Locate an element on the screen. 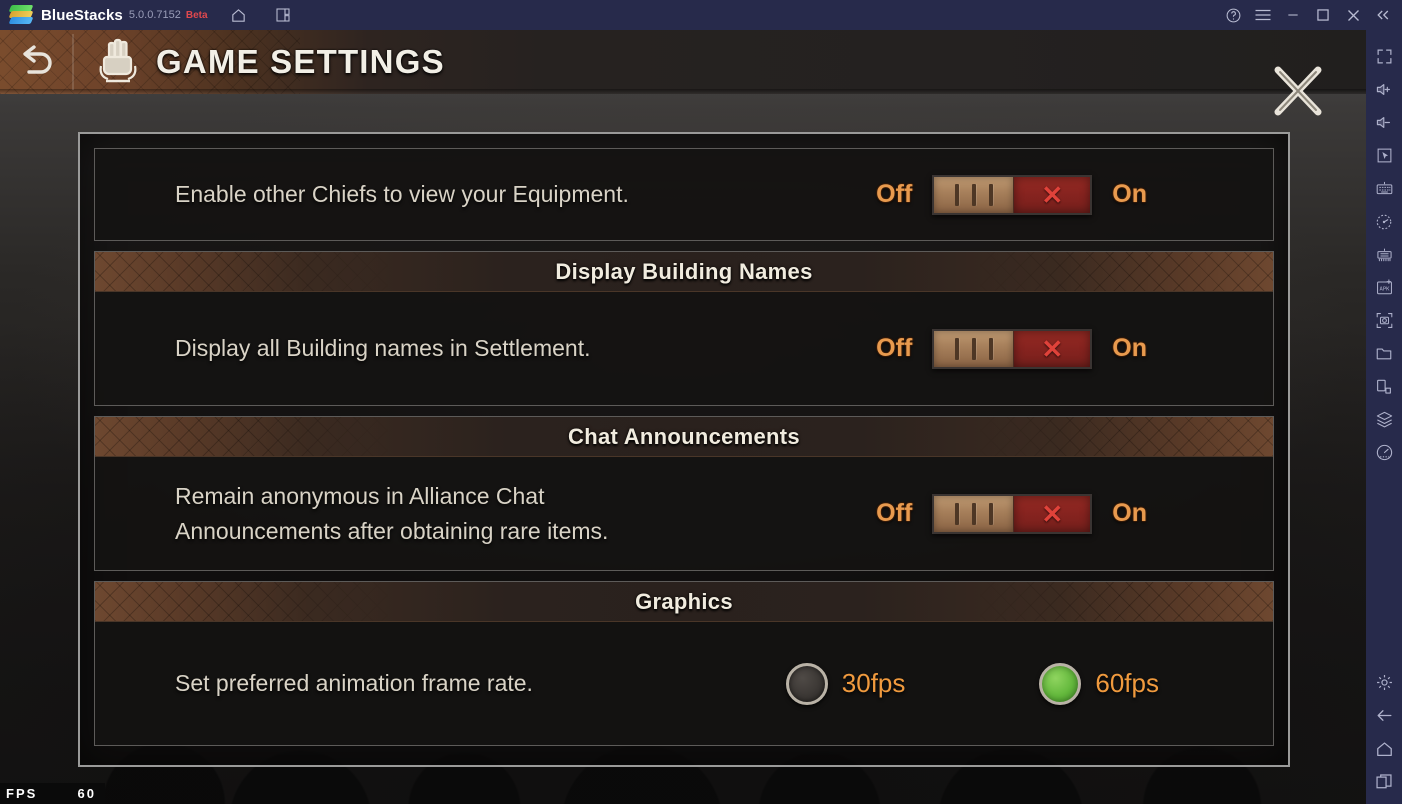 The image size is (1402, 804). settings-gear-icon is located at coordinates (1384, 682).